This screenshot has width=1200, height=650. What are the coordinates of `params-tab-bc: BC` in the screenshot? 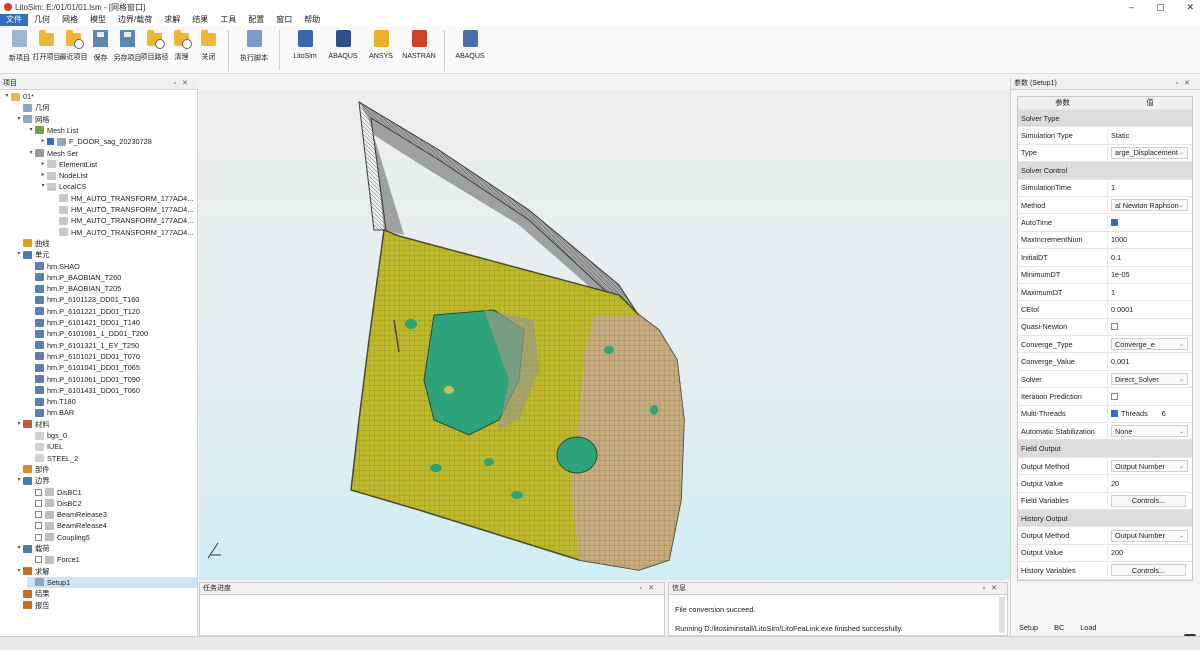 It's located at (1059, 627).